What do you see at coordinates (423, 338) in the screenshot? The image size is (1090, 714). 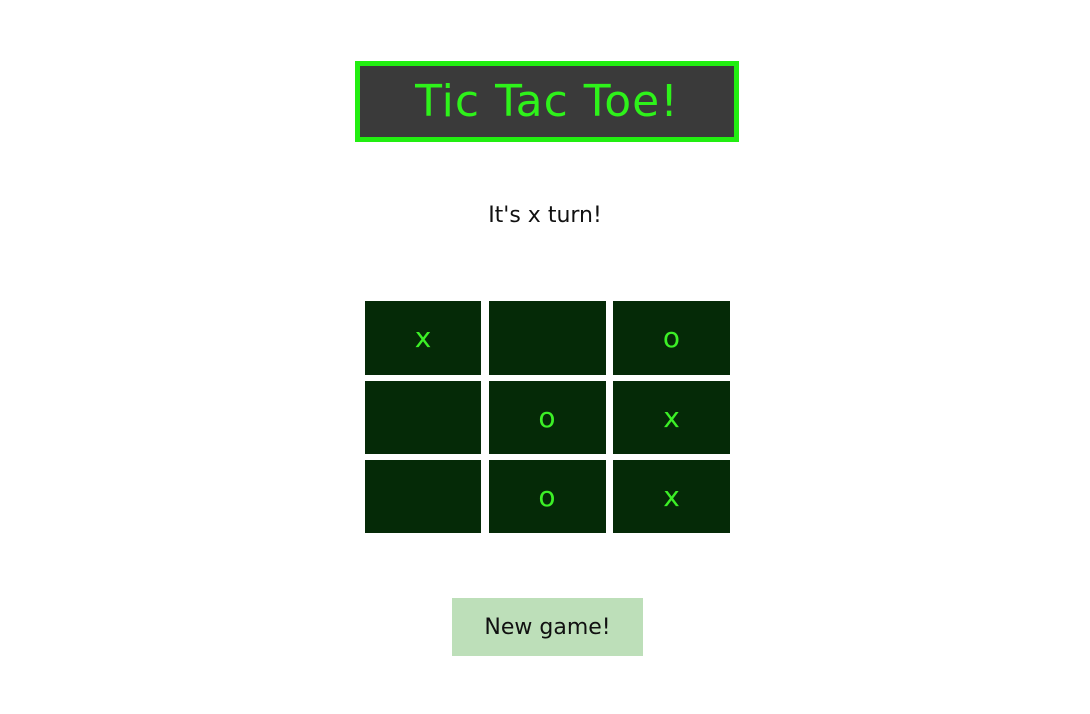 I see `board-cell-1: x` at bounding box center [423, 338].